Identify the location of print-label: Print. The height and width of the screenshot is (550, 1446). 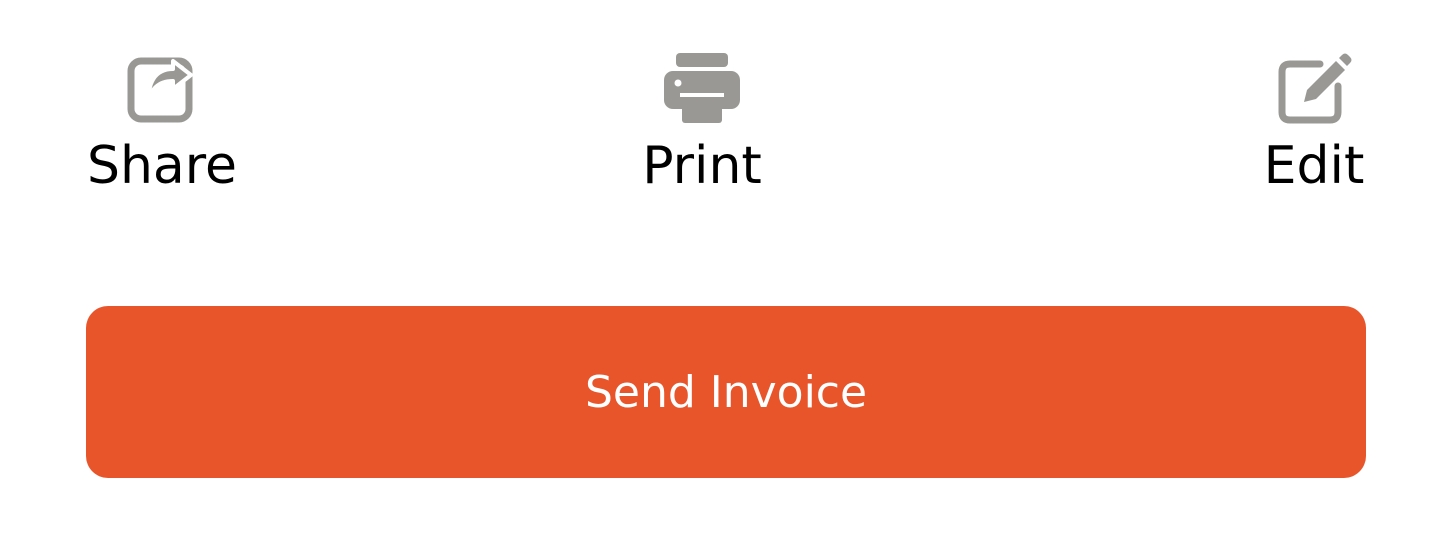
(702, 166).